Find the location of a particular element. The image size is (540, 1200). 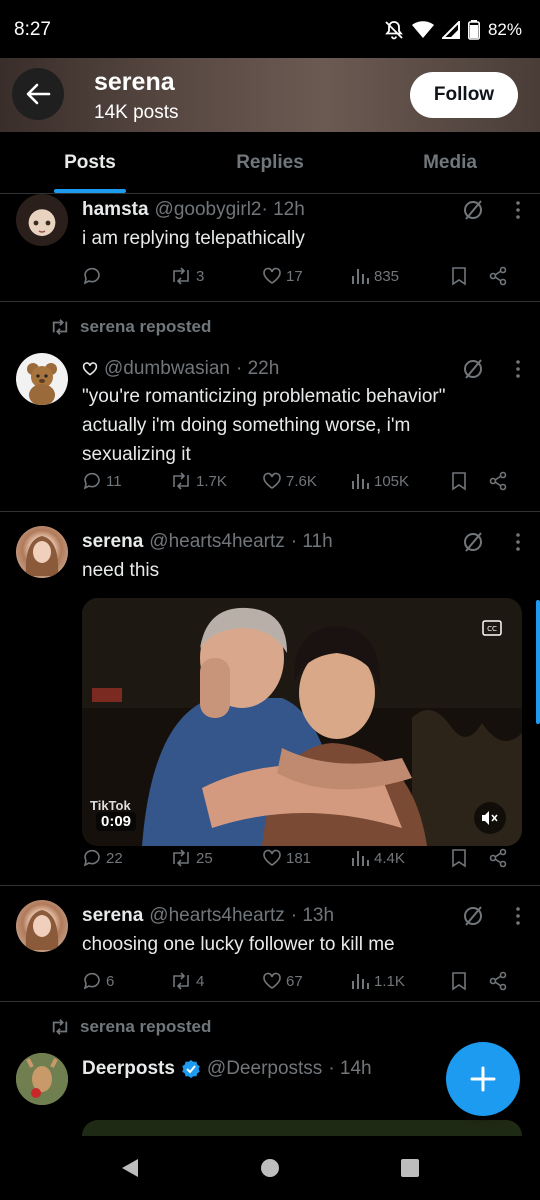

author-name: hamsta is located at coordinates (115, 210).